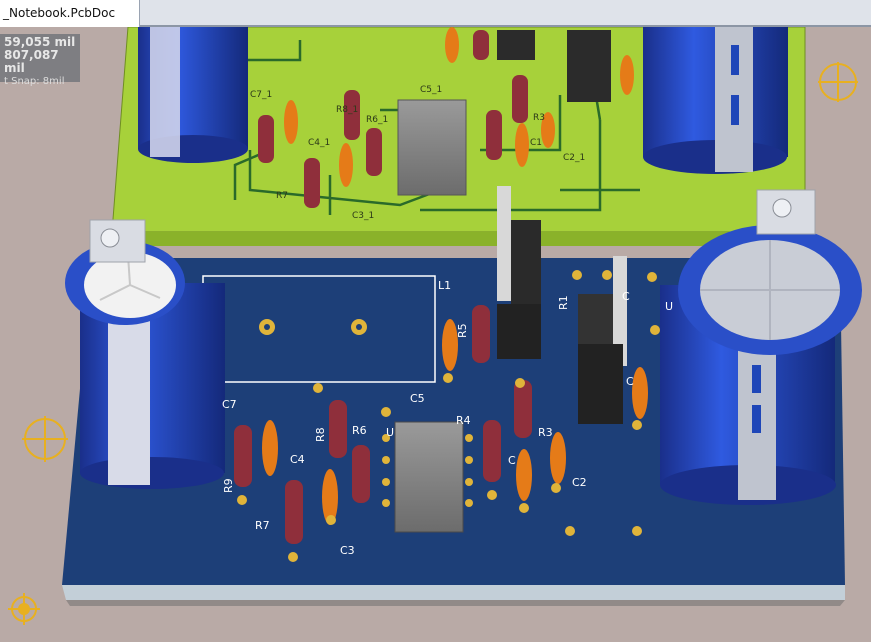 Image resolution: width=871 pixels, height=642 pixels. What do you see at coordinates (761, 365) in the screenshot?
I see `bottom-capacitor-right` at bounding box center [761, 365].